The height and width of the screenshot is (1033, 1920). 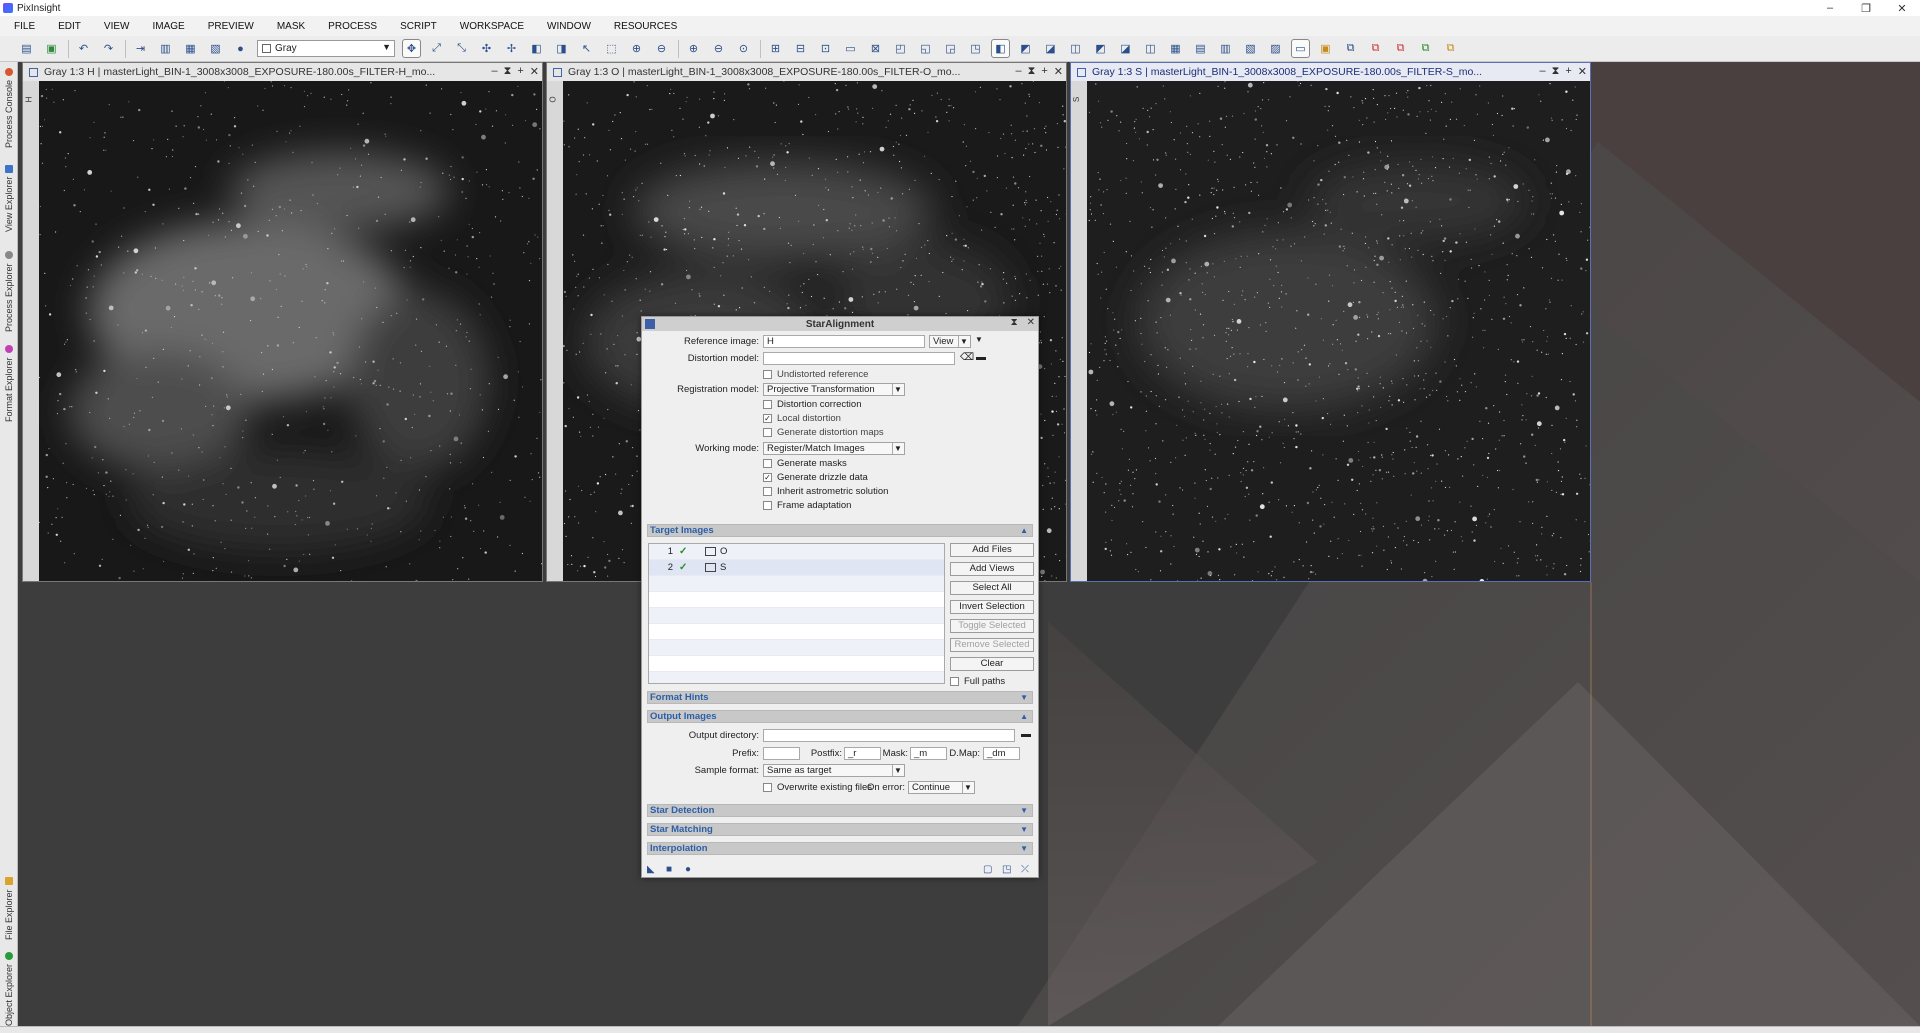 What do you see at coordinates (815, 374) in the screenshot?
I see `undistorted-reference-checkbox: Undistorted reference` at bounding box center [815, 374].